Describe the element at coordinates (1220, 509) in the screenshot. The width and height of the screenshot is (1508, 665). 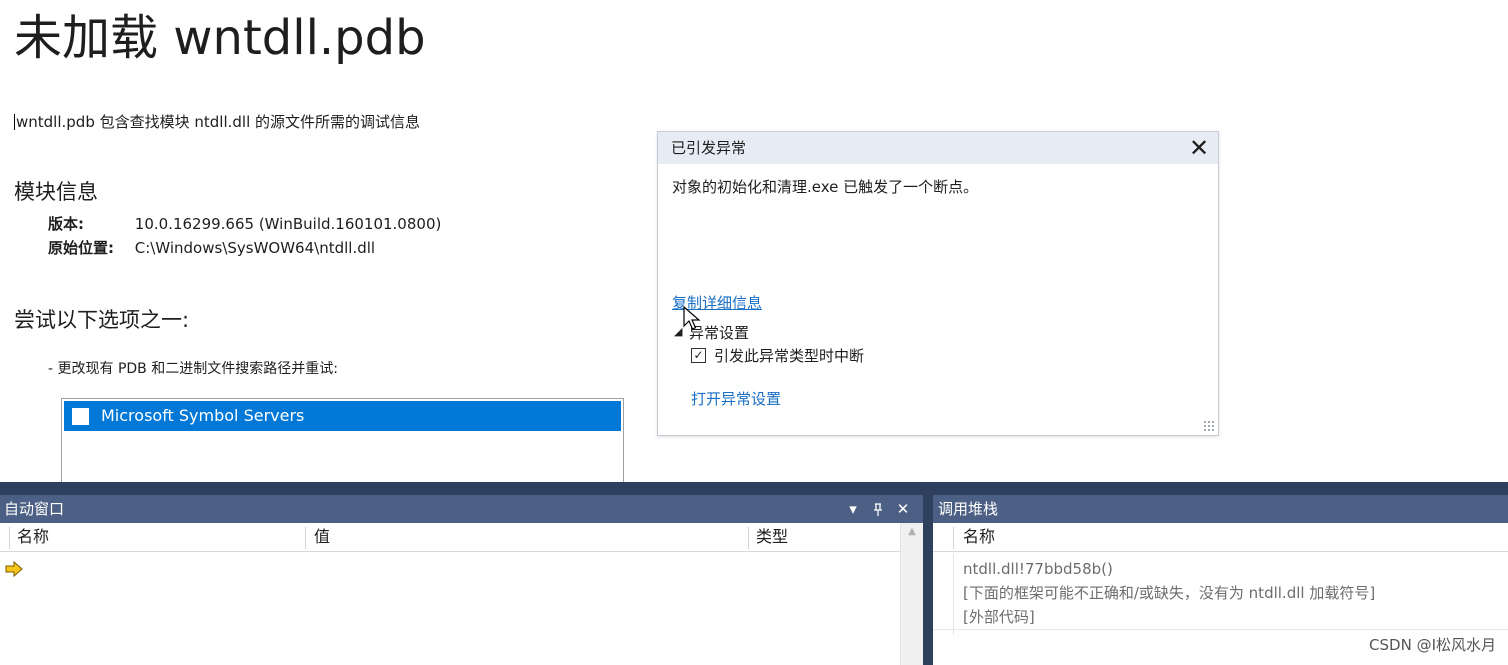
I see `call-stack-header: 调用堆栈` at that location.